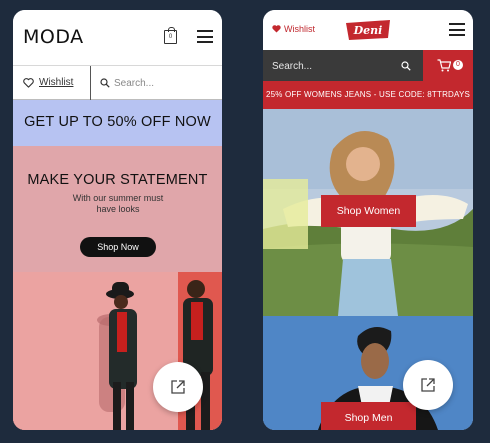 The width and height of the screenshot is (490, 443). I want to click on hero-subtitle-line1: With our summer must, so click(118, 198).